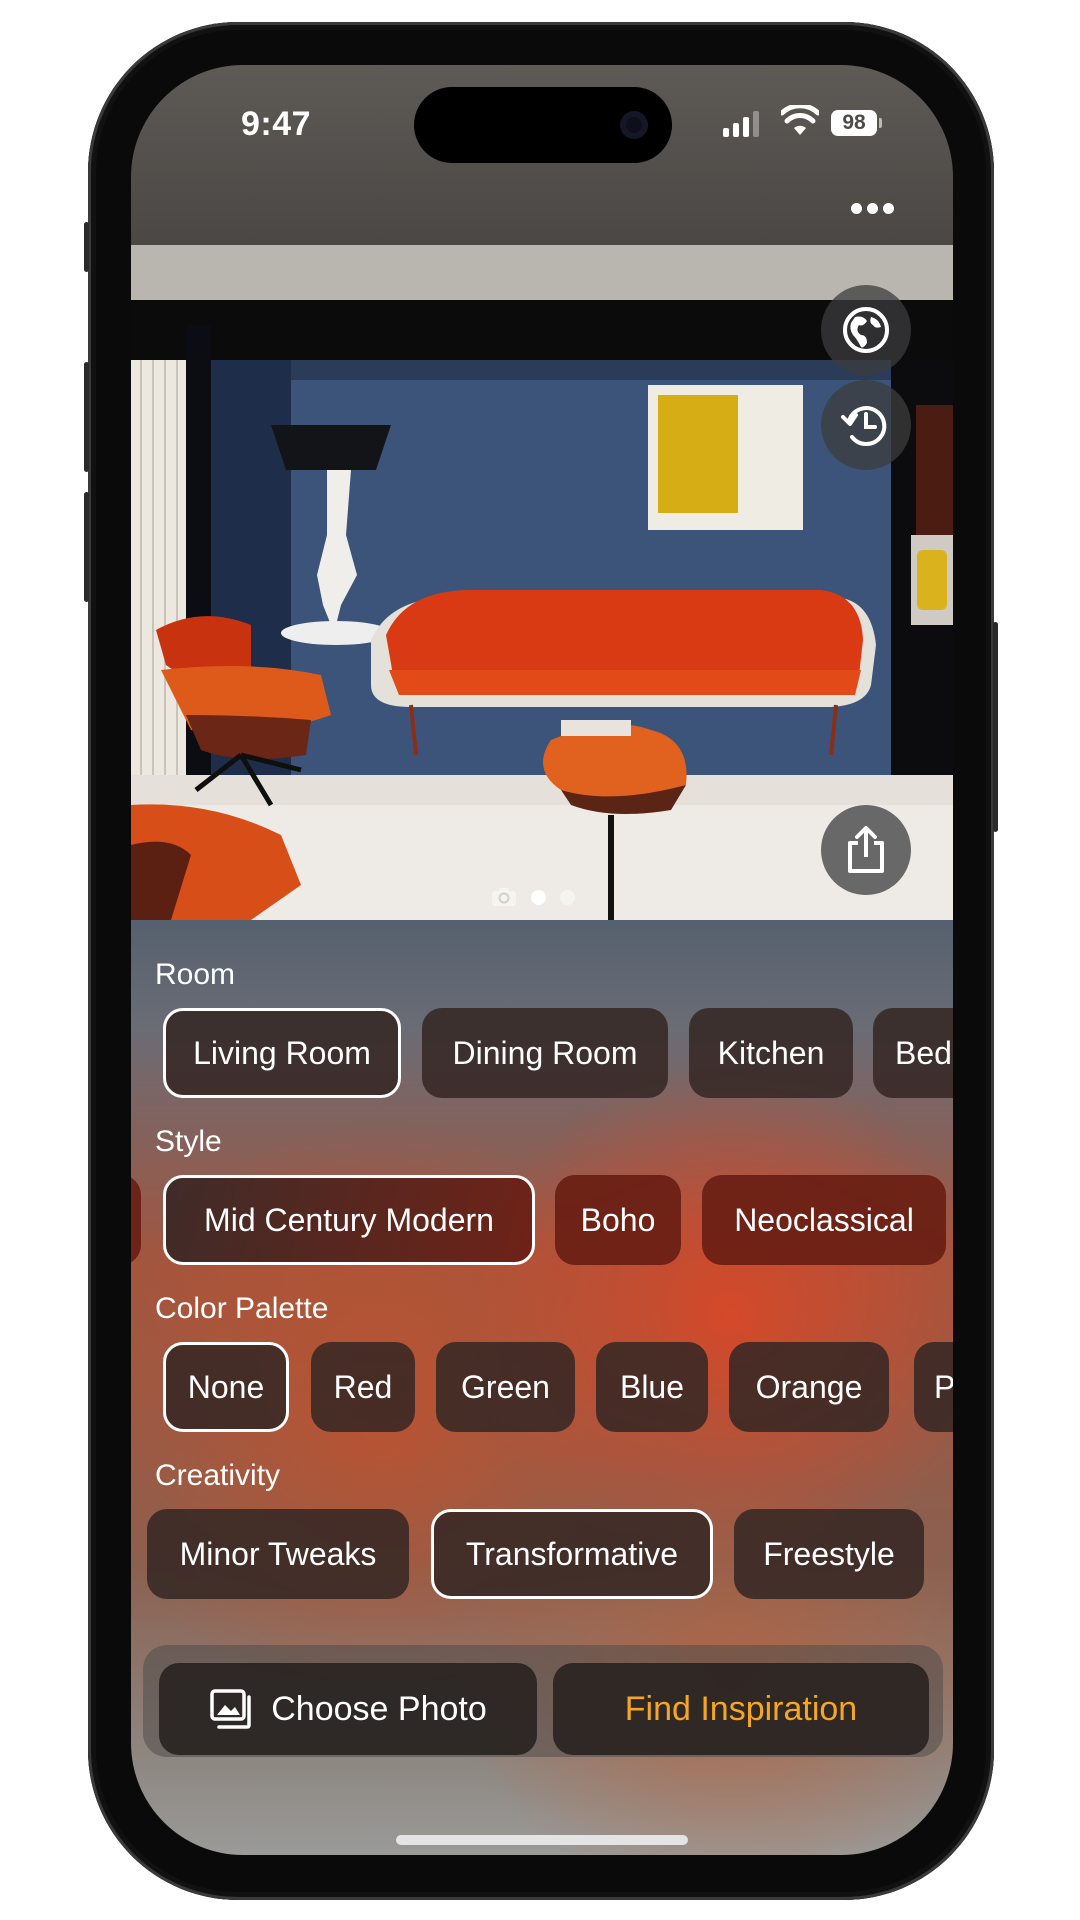  I want to click on color-chip-none: None, so click(226, 1387).